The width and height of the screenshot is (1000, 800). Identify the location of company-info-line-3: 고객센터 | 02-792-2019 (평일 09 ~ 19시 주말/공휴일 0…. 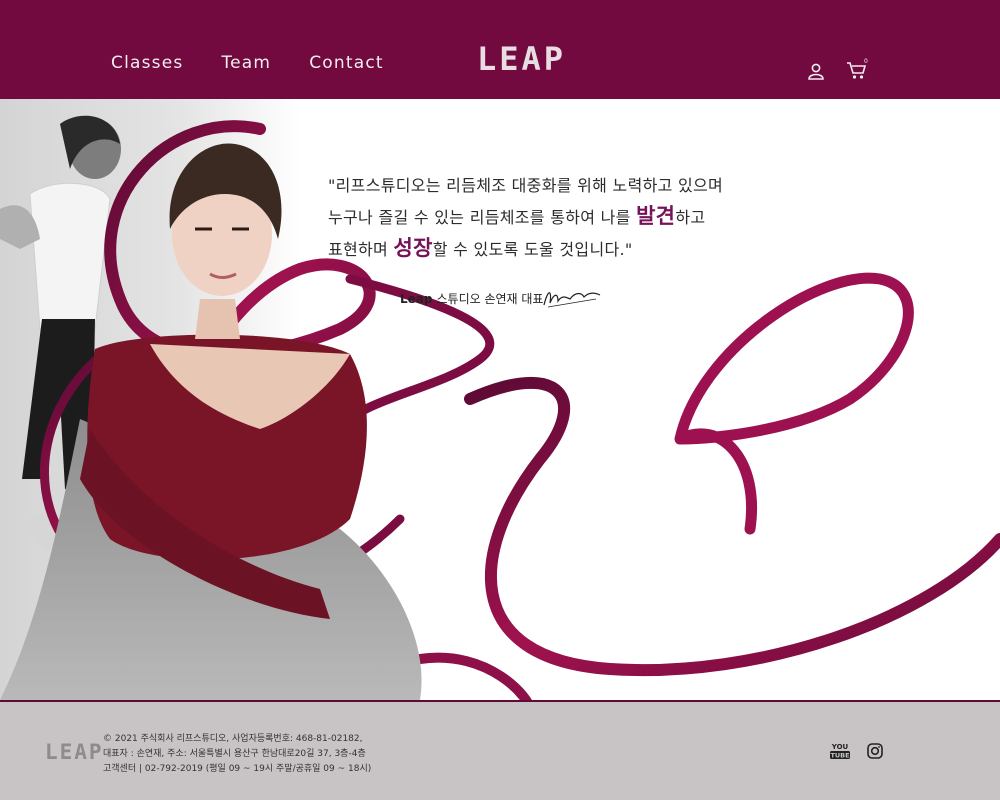
(237, 769).